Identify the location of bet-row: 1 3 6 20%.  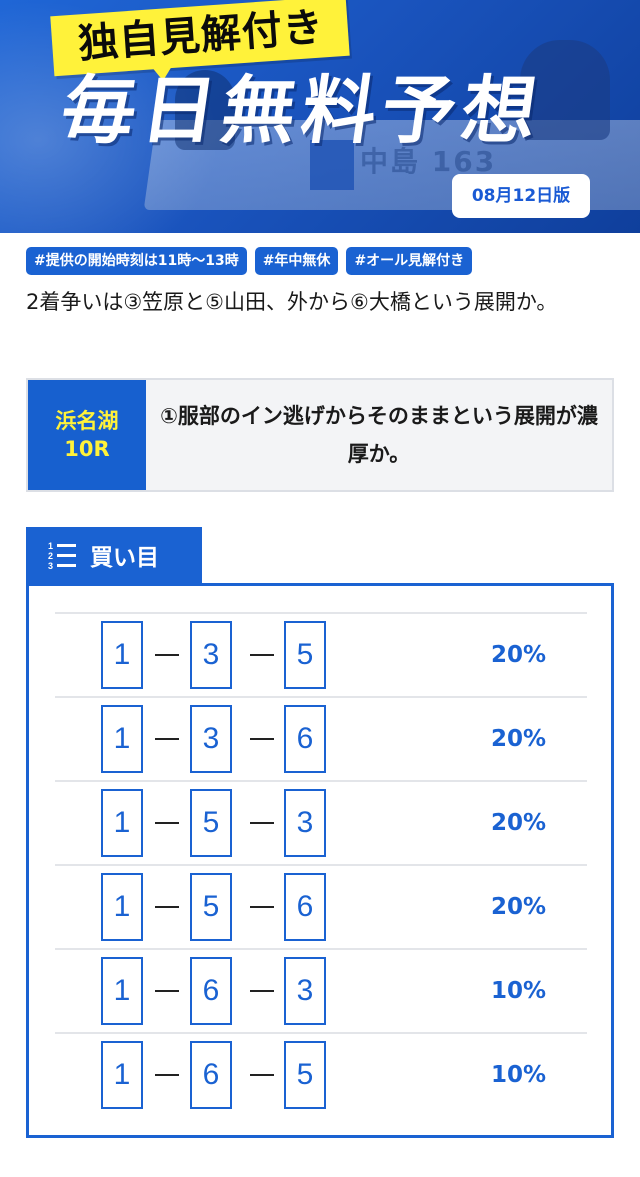
(321, 738).